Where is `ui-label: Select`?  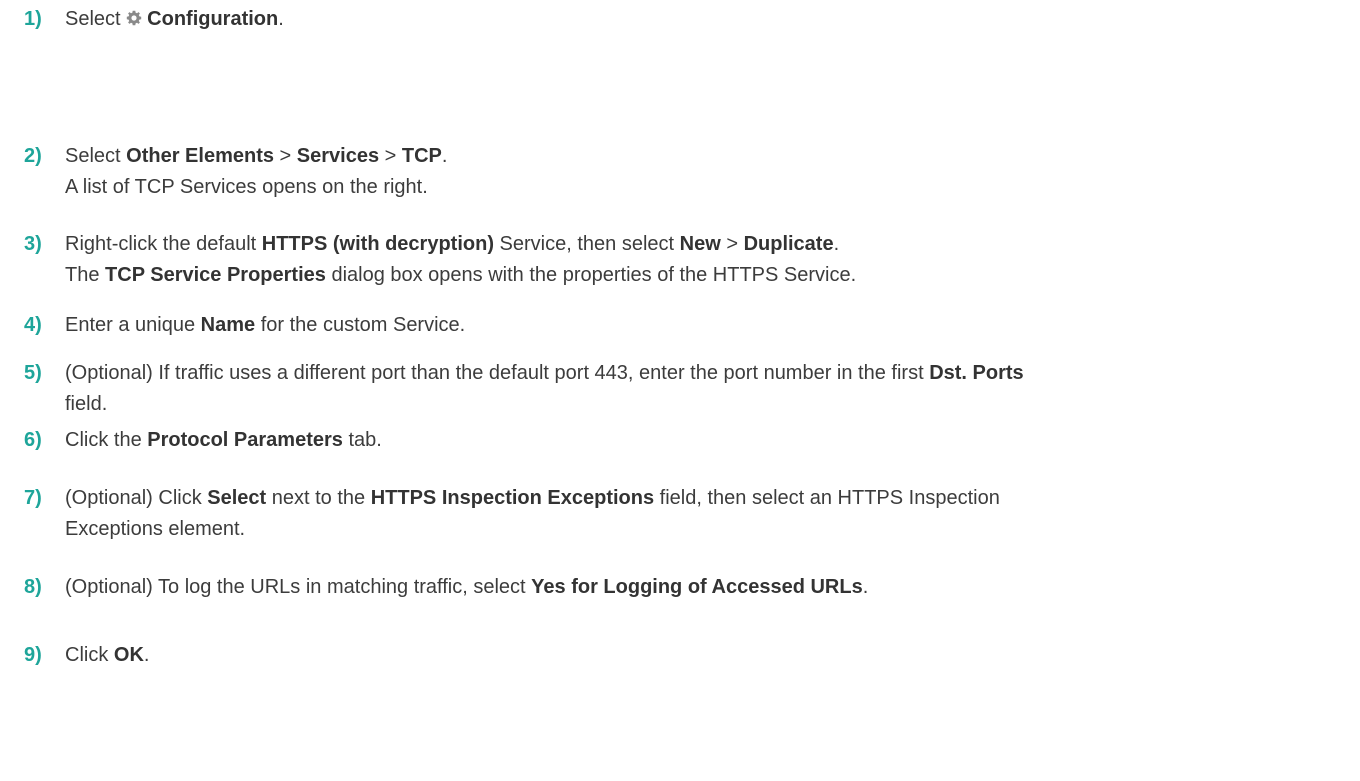
ui-label: Select is located at coordinates (237, 498).